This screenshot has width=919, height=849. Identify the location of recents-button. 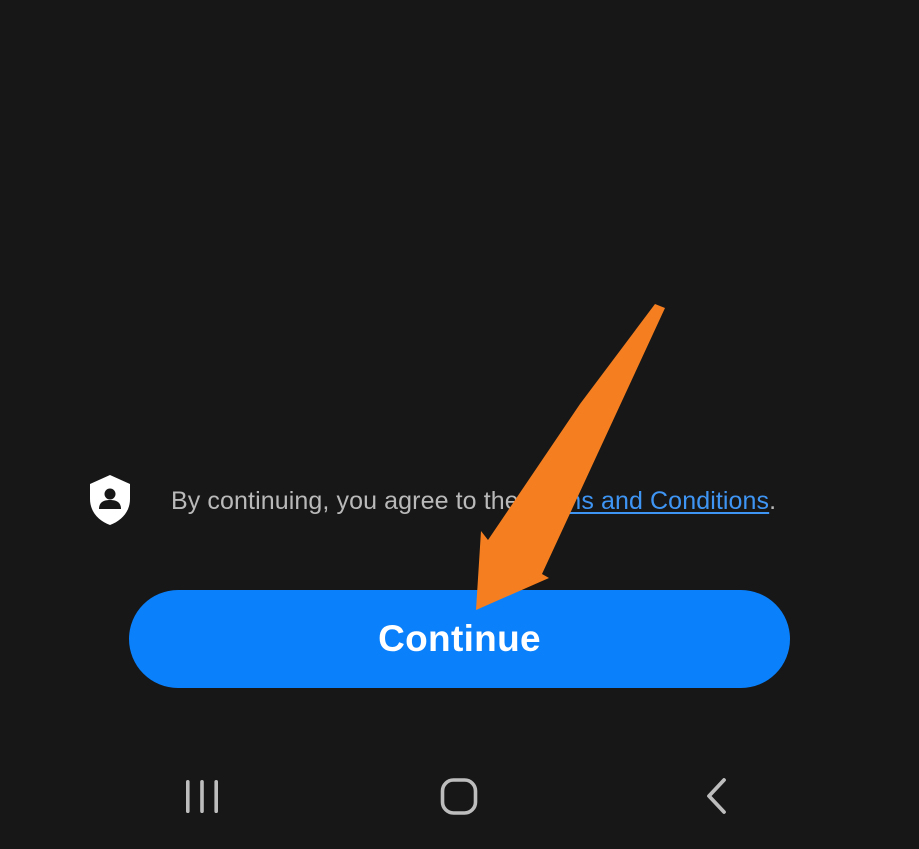
(202, 797).